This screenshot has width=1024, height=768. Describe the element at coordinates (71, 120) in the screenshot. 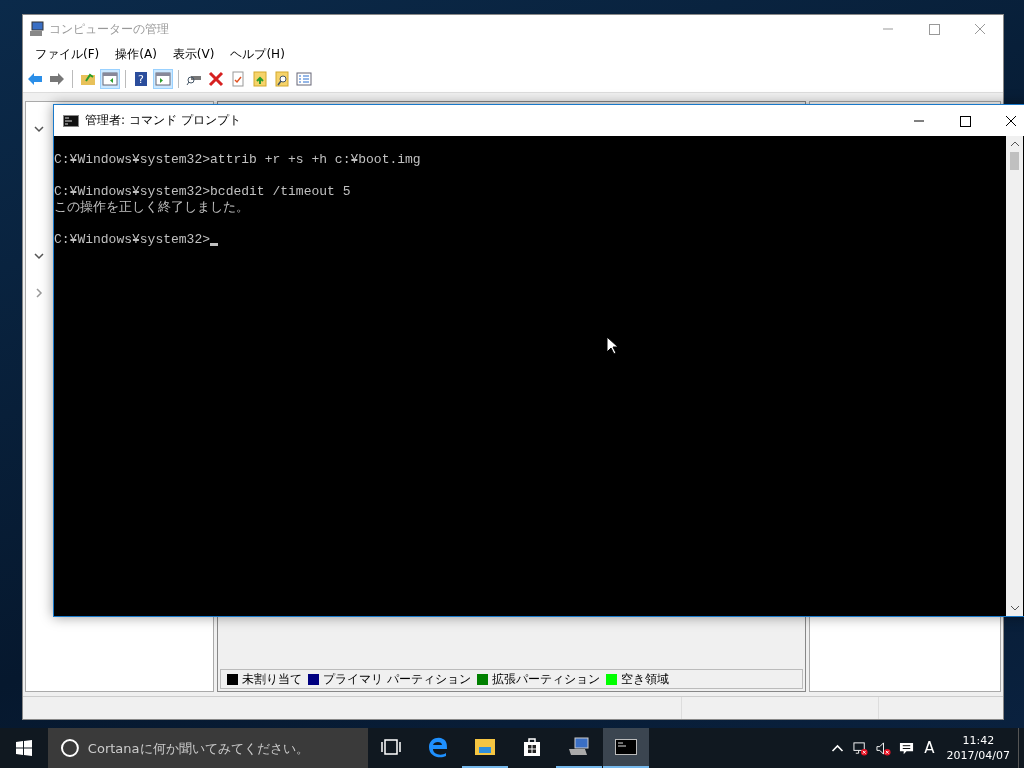

I see `terminal-icon` at that location.